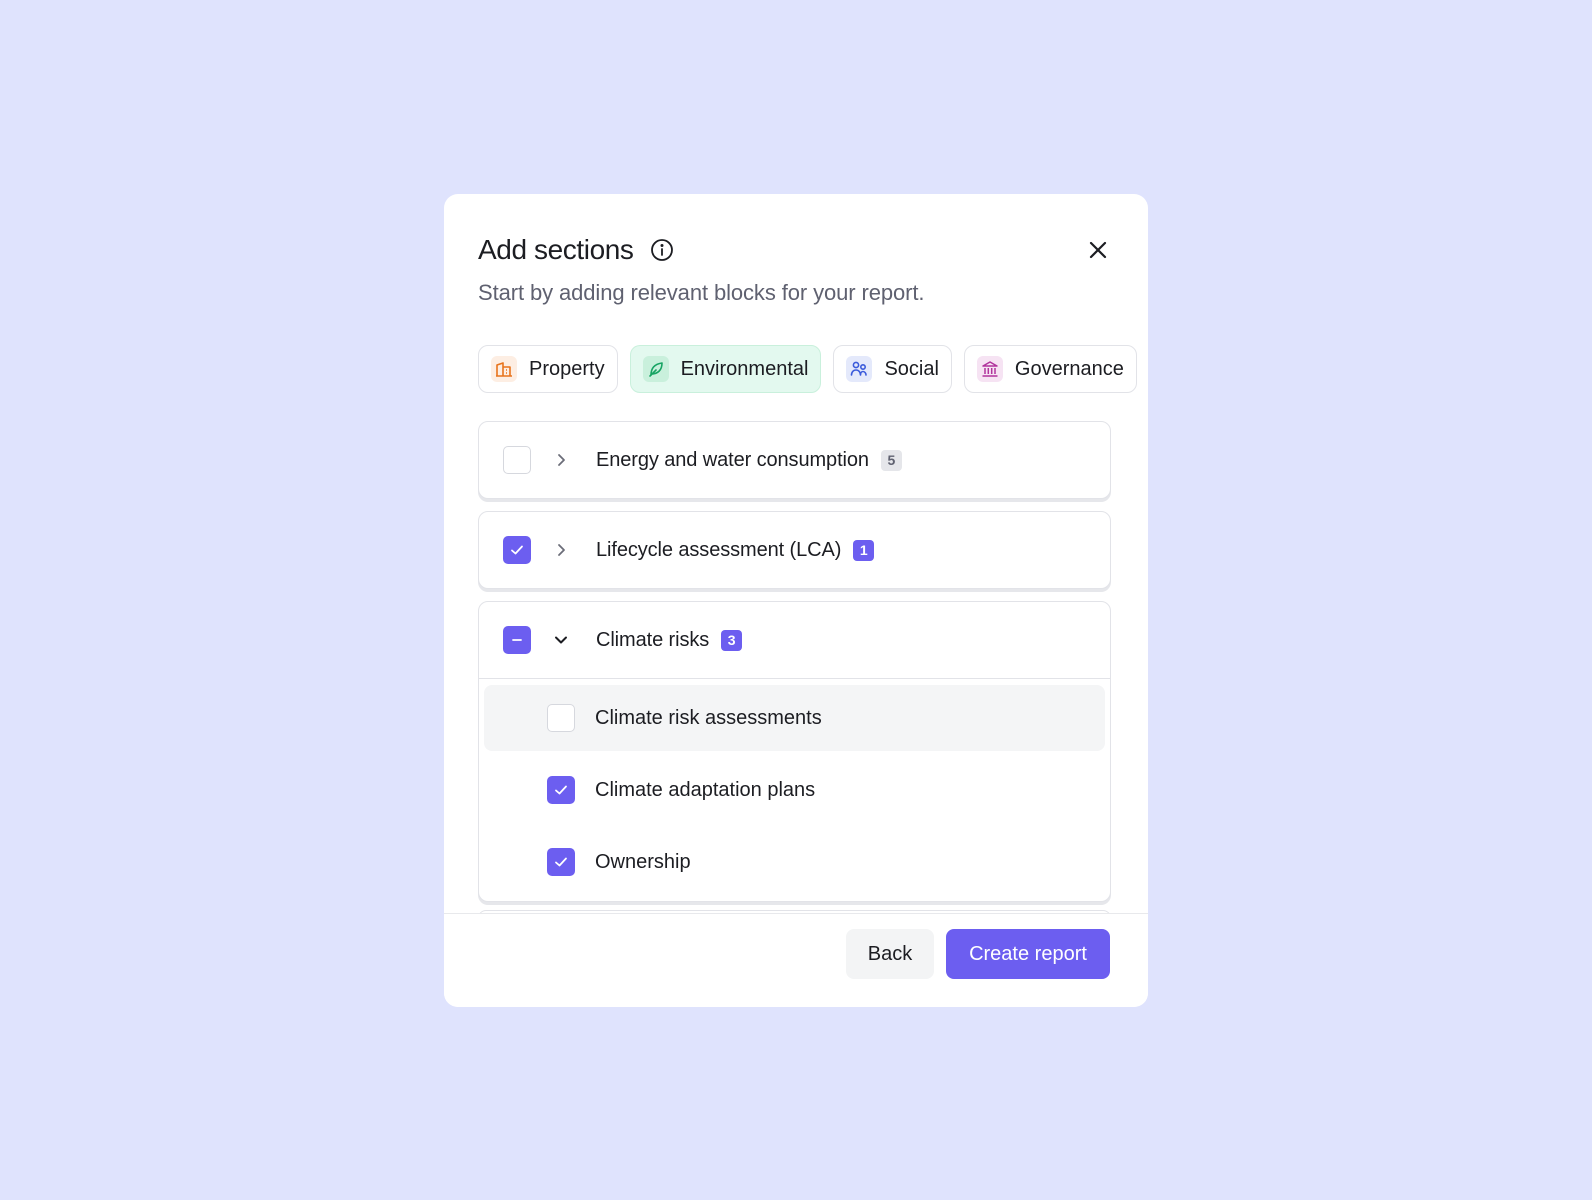 The width and height of the screenshot is (1592, 1200). I want to click on tab-label: Governance, so click(1069, 368).